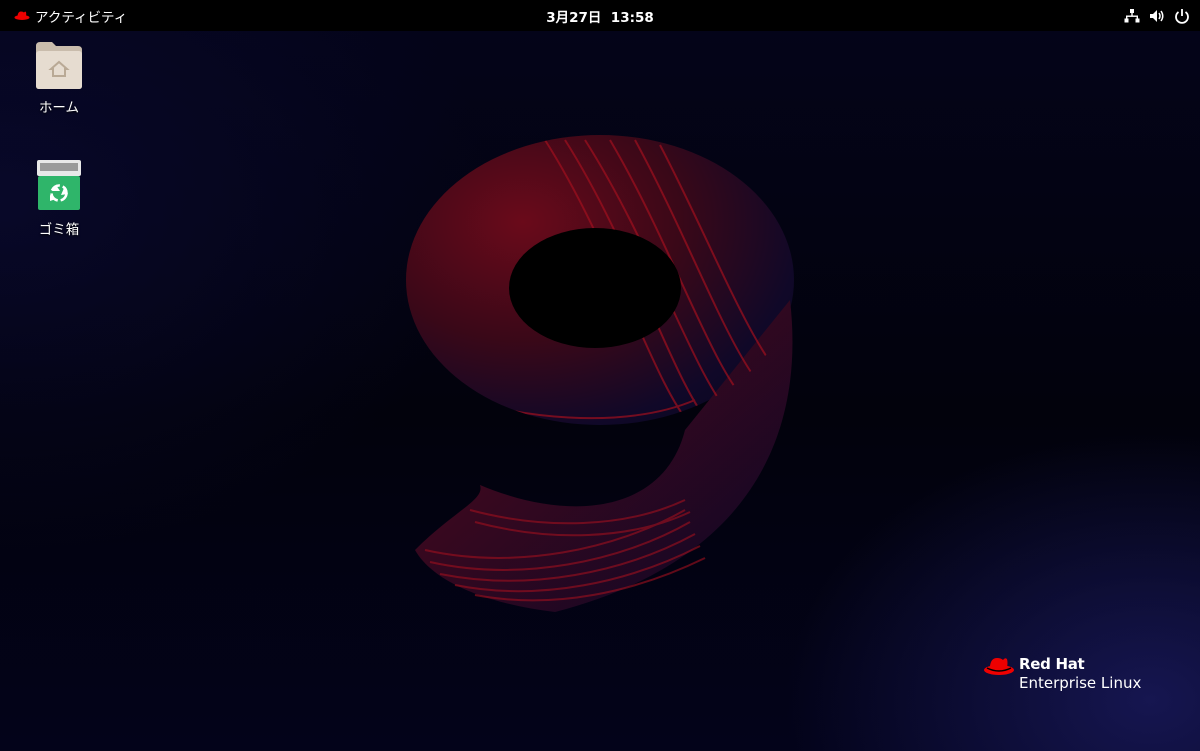 The width and height of the screenshot is (1200, 751). I want to click on desktop-icon-label: ゴミ箱, so click(59, 230).